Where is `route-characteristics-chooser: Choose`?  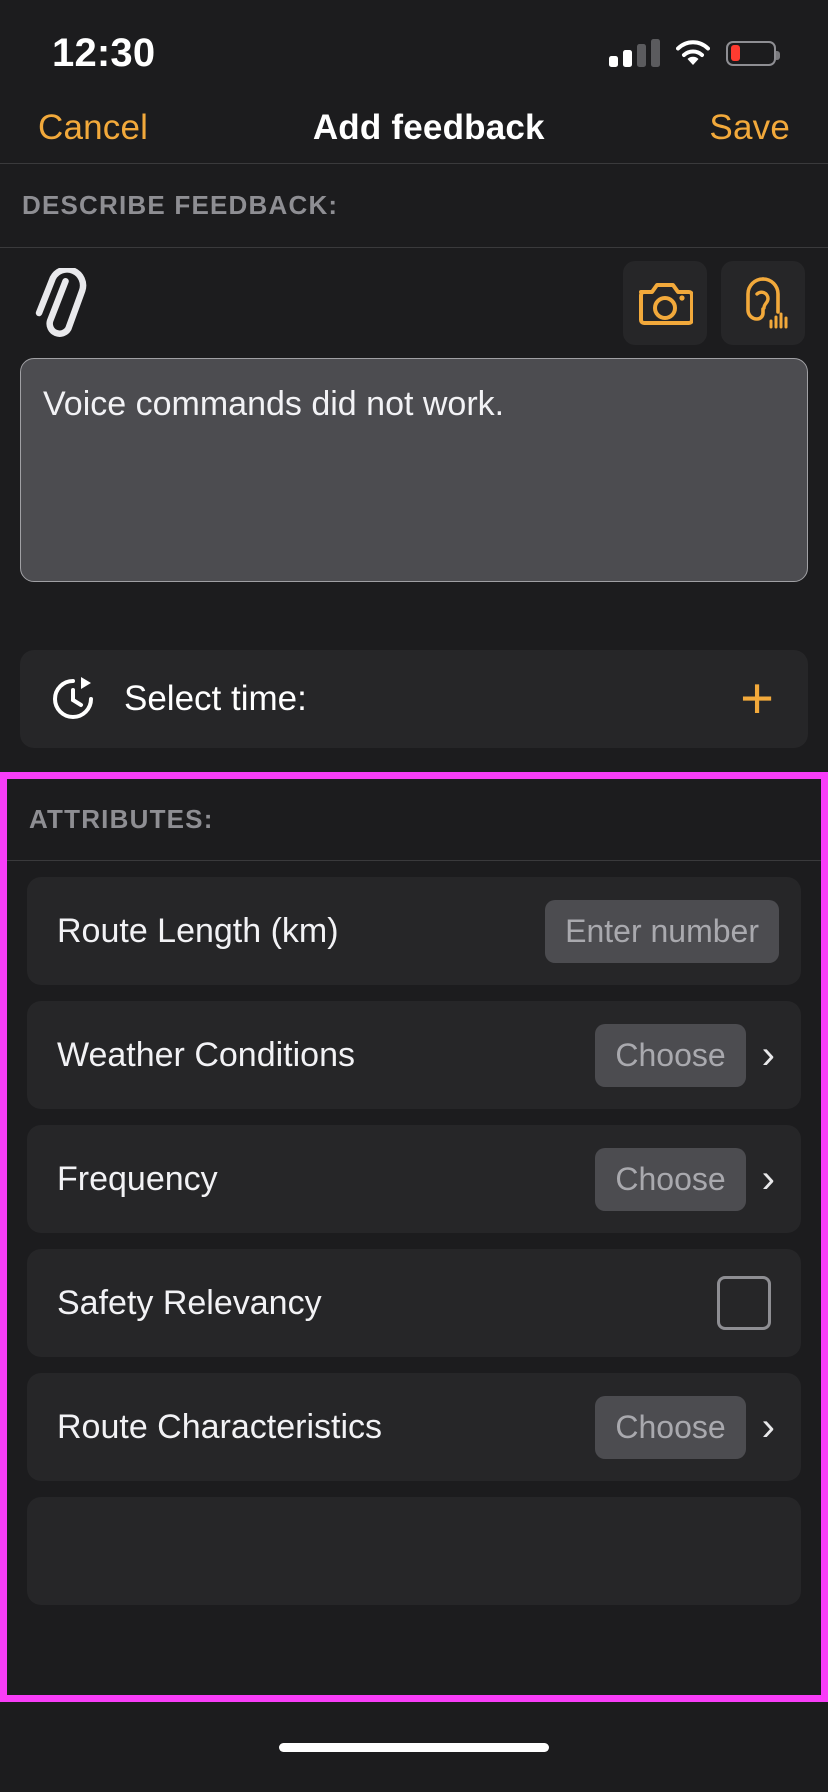
route-characteristics-chooser: Choose is located at coordinates (670, 1427).